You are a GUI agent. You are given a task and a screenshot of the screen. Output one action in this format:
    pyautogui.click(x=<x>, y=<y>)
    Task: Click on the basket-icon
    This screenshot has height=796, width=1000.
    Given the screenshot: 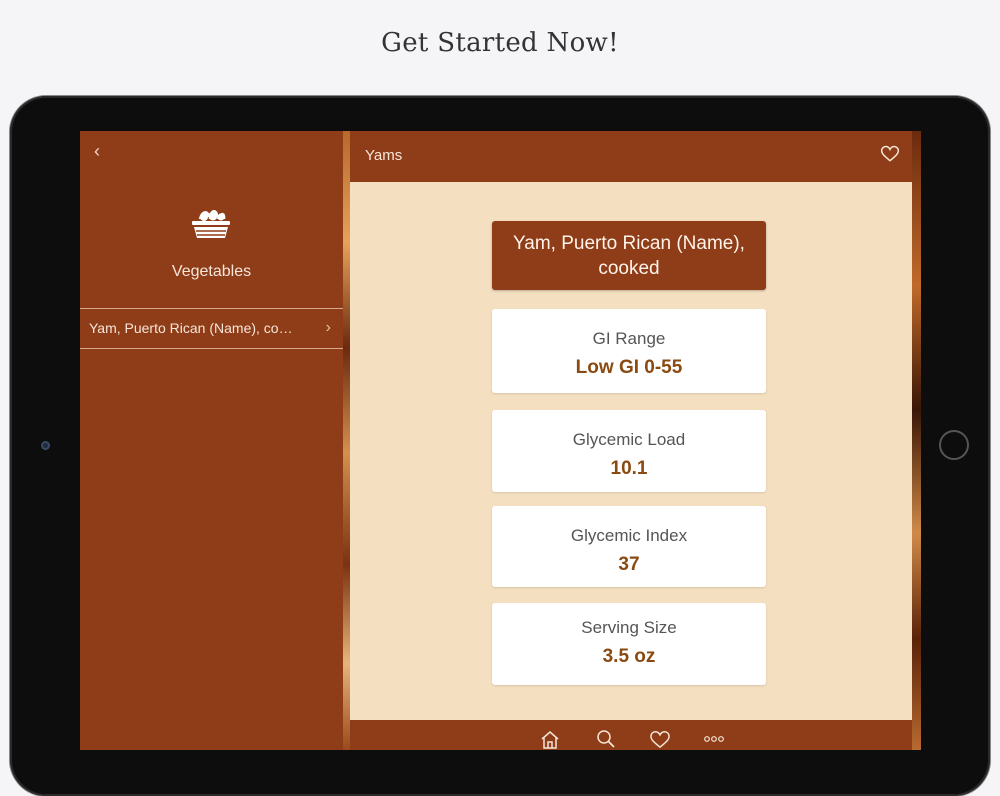 What is the action you would take?
    pyautogui.click(x=211, y=224)
    